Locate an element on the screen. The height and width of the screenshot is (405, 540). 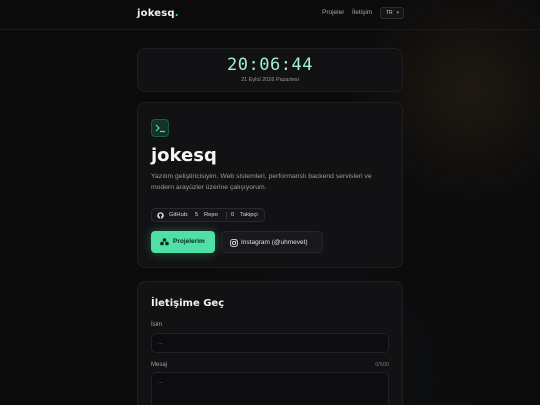
github-icon is located at coordinates (160, 215).